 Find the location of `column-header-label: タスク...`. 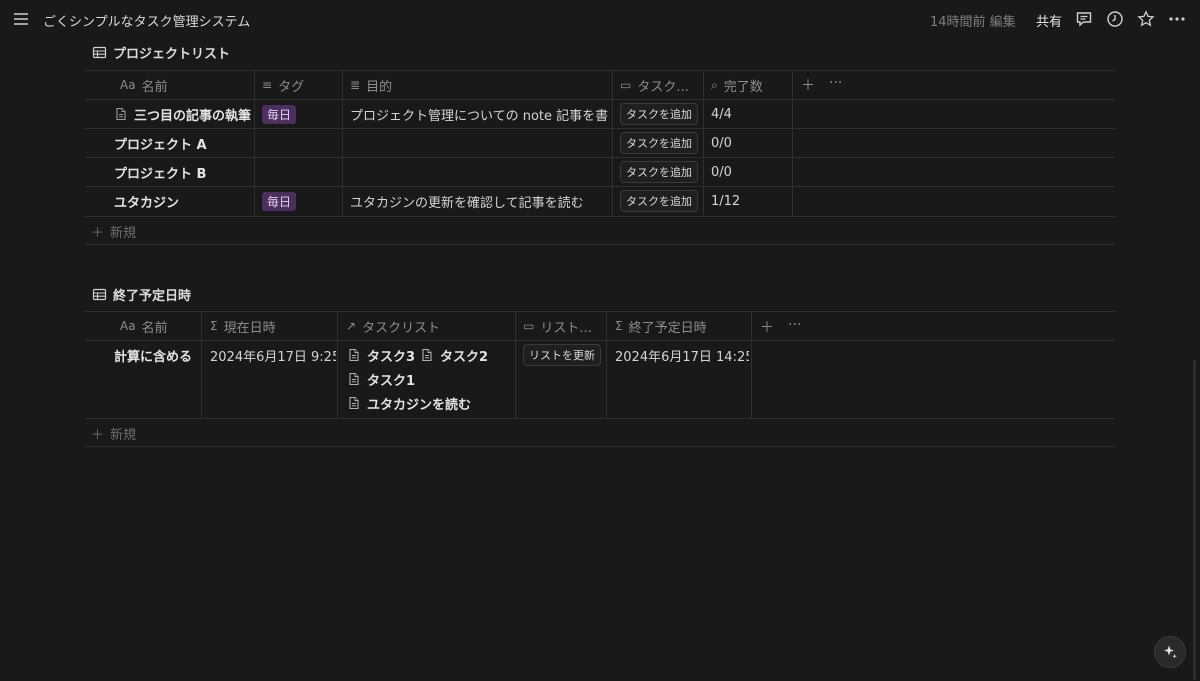

column-header-label: タスク... is located at coordinates (663, 87).